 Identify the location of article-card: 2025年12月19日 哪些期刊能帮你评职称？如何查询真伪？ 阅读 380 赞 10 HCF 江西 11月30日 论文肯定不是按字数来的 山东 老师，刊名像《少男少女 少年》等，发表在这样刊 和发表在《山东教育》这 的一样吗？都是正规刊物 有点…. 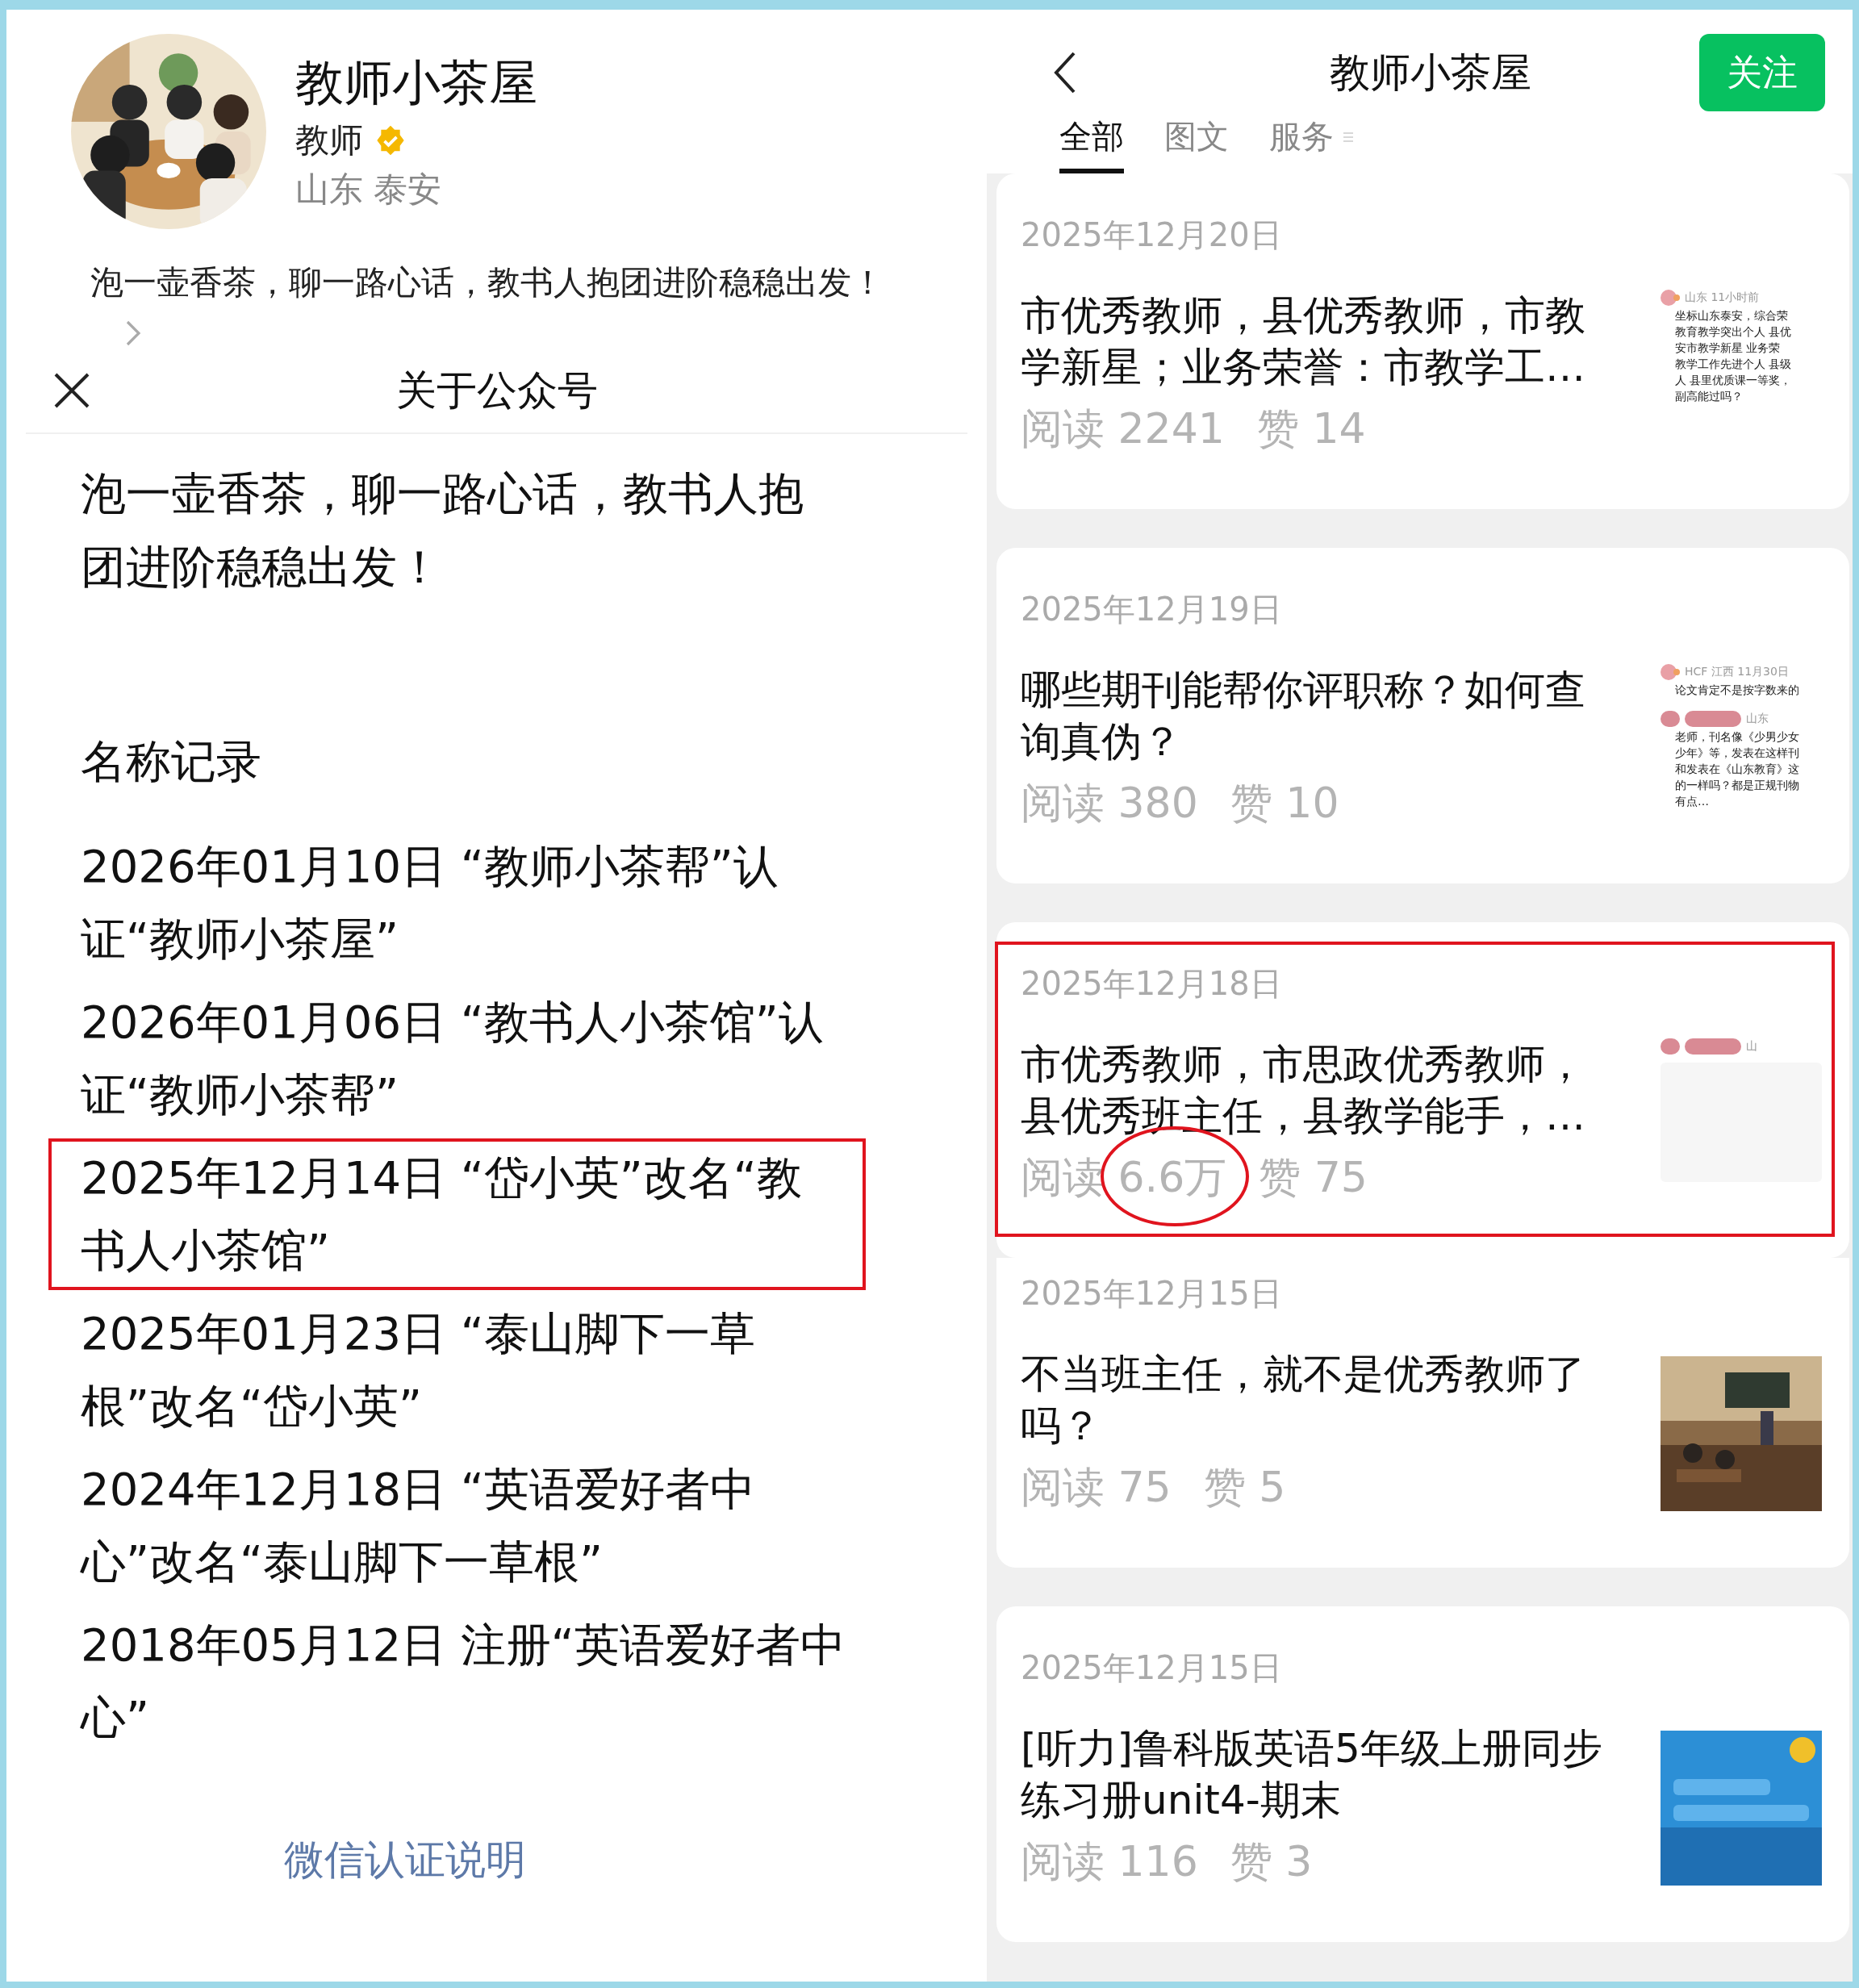
(1422, 715).